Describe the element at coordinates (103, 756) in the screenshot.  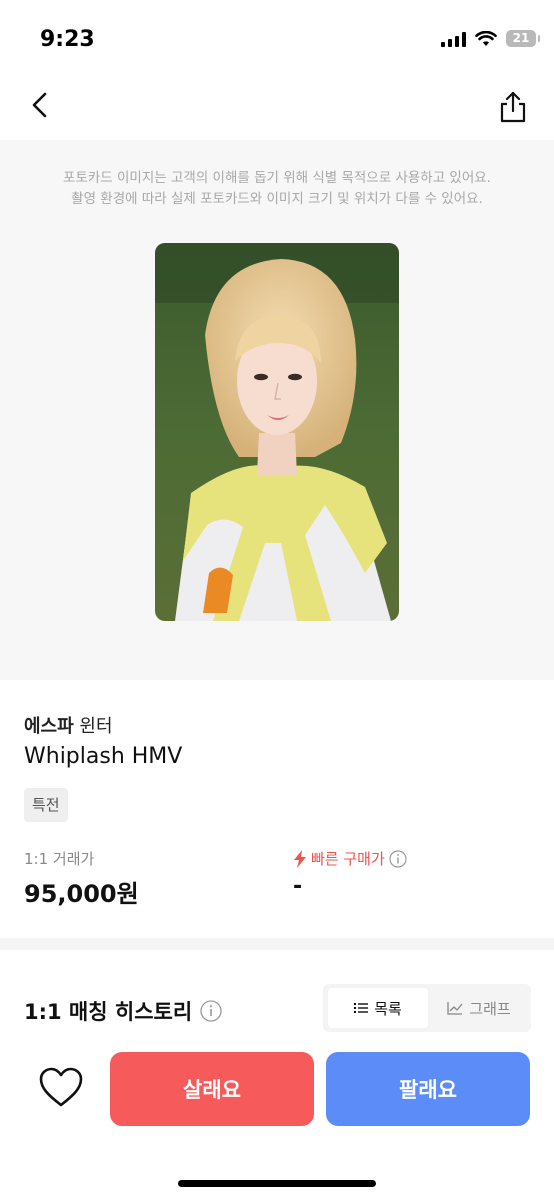
I see `product-title: Whiplash HMV` at that location.